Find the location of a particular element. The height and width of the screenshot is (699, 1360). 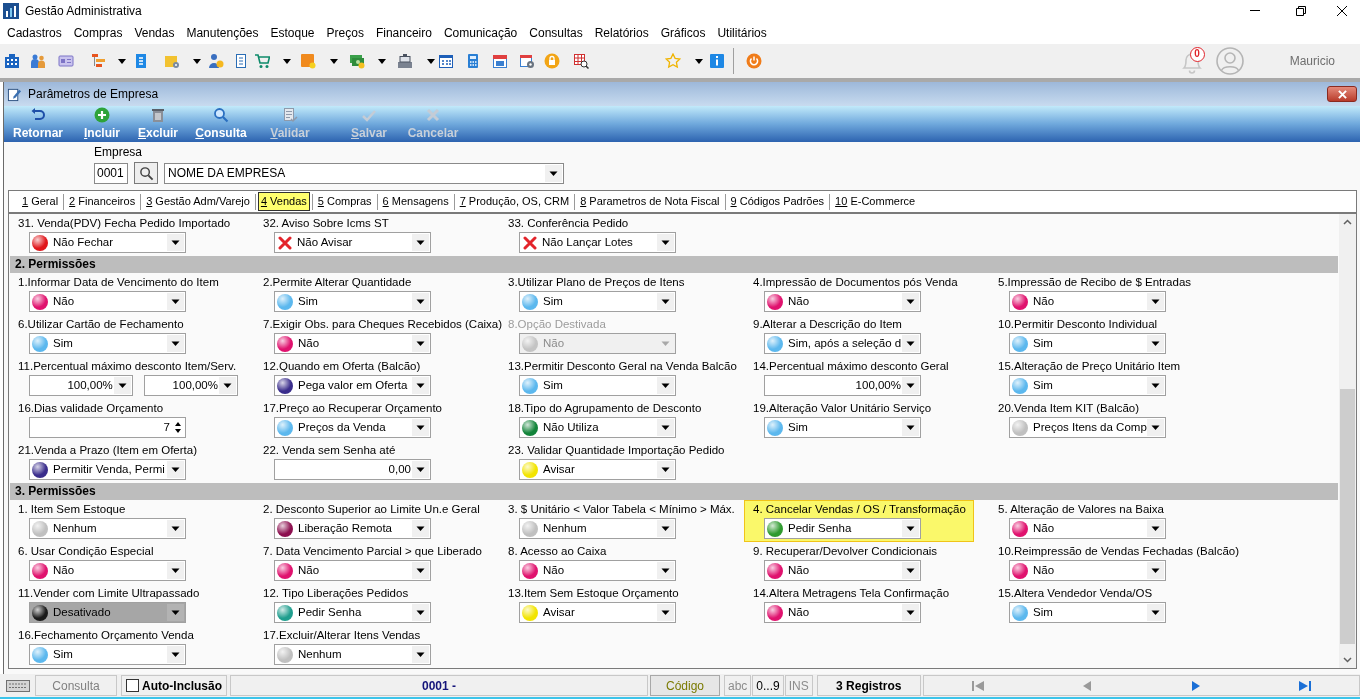

dropdown-field: Permitir Venda, Permi is located at coordinates (107, 469).